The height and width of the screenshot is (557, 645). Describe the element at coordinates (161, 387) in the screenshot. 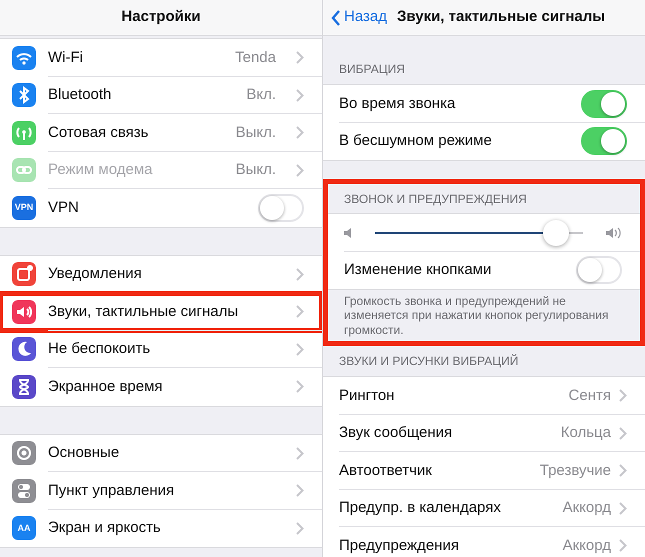

I see `settings-row: Экранное время` at that location.